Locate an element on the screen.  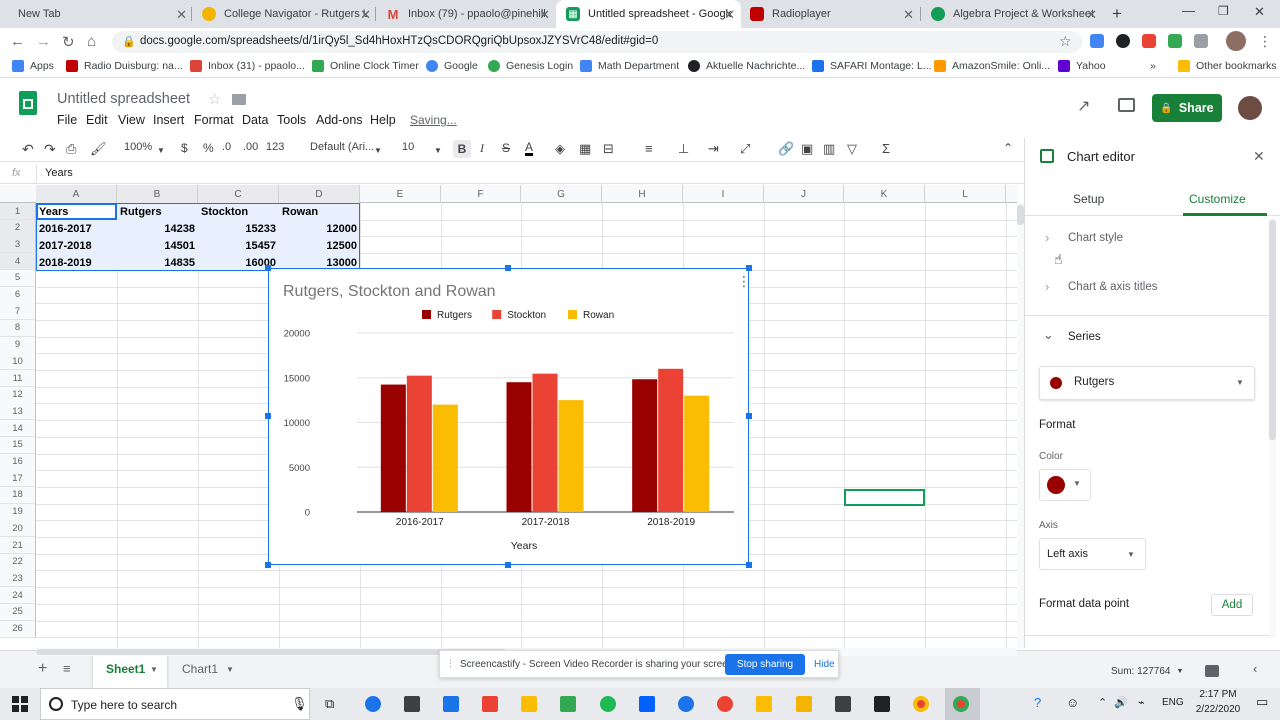
cell-a1: Years is located at coordinates (76, 211).